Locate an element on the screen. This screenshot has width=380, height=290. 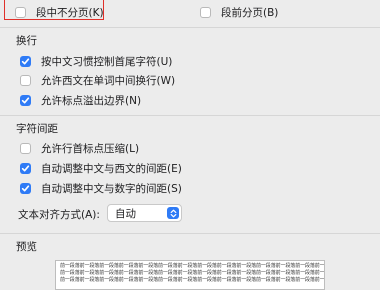
compress-punctuation-label: 允许行首标点压缩(L) is located at coordinates (90, 148).